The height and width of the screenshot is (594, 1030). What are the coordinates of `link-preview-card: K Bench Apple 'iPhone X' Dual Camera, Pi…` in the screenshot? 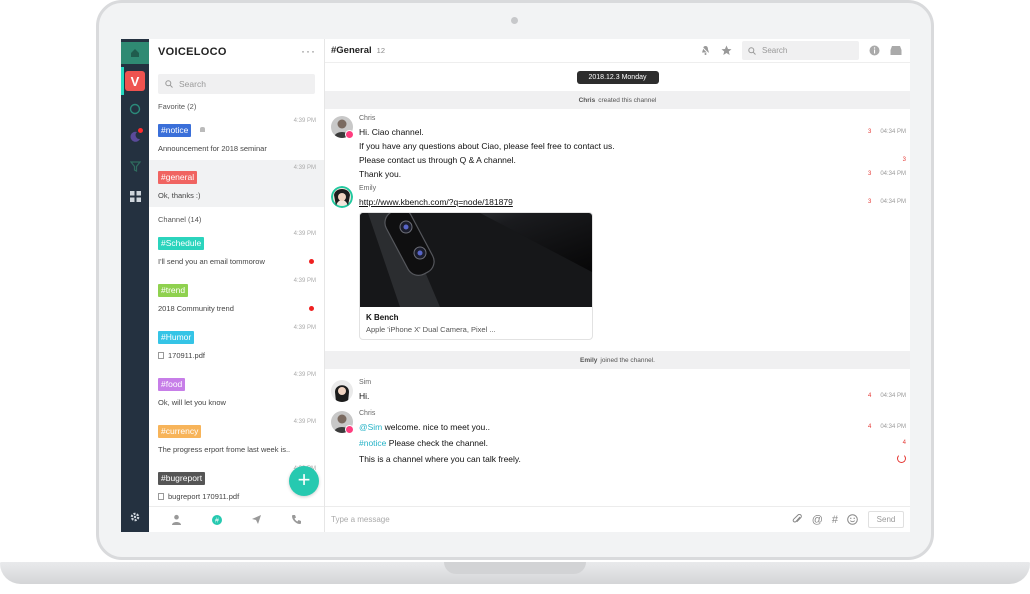 It's located at (476, 276).